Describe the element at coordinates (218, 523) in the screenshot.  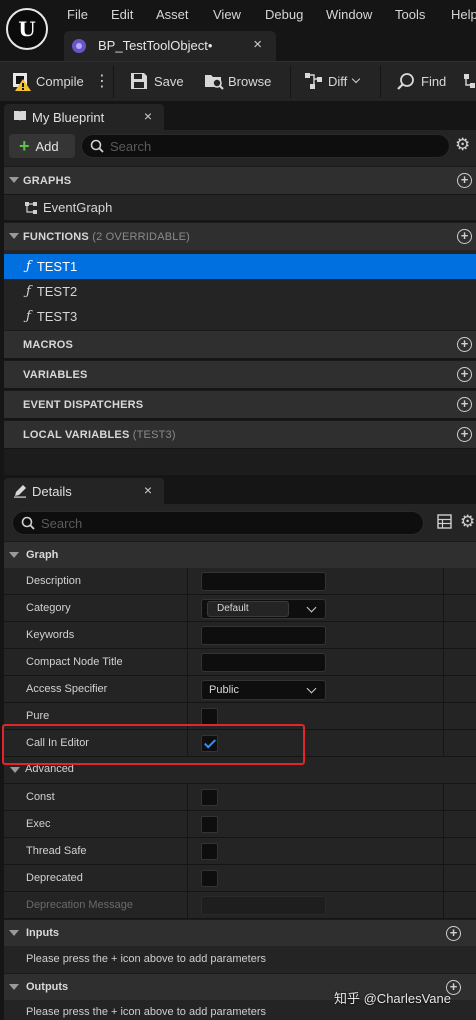
I see `details-search-input: Search` at that location.